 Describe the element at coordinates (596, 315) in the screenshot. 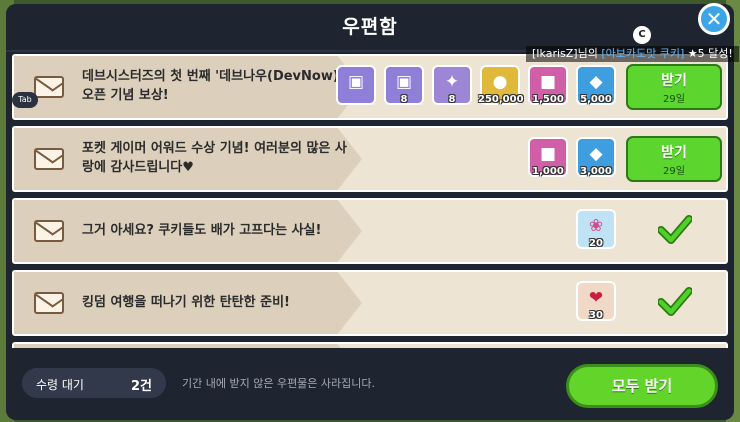

I see `reward-amount: 30` at that location.